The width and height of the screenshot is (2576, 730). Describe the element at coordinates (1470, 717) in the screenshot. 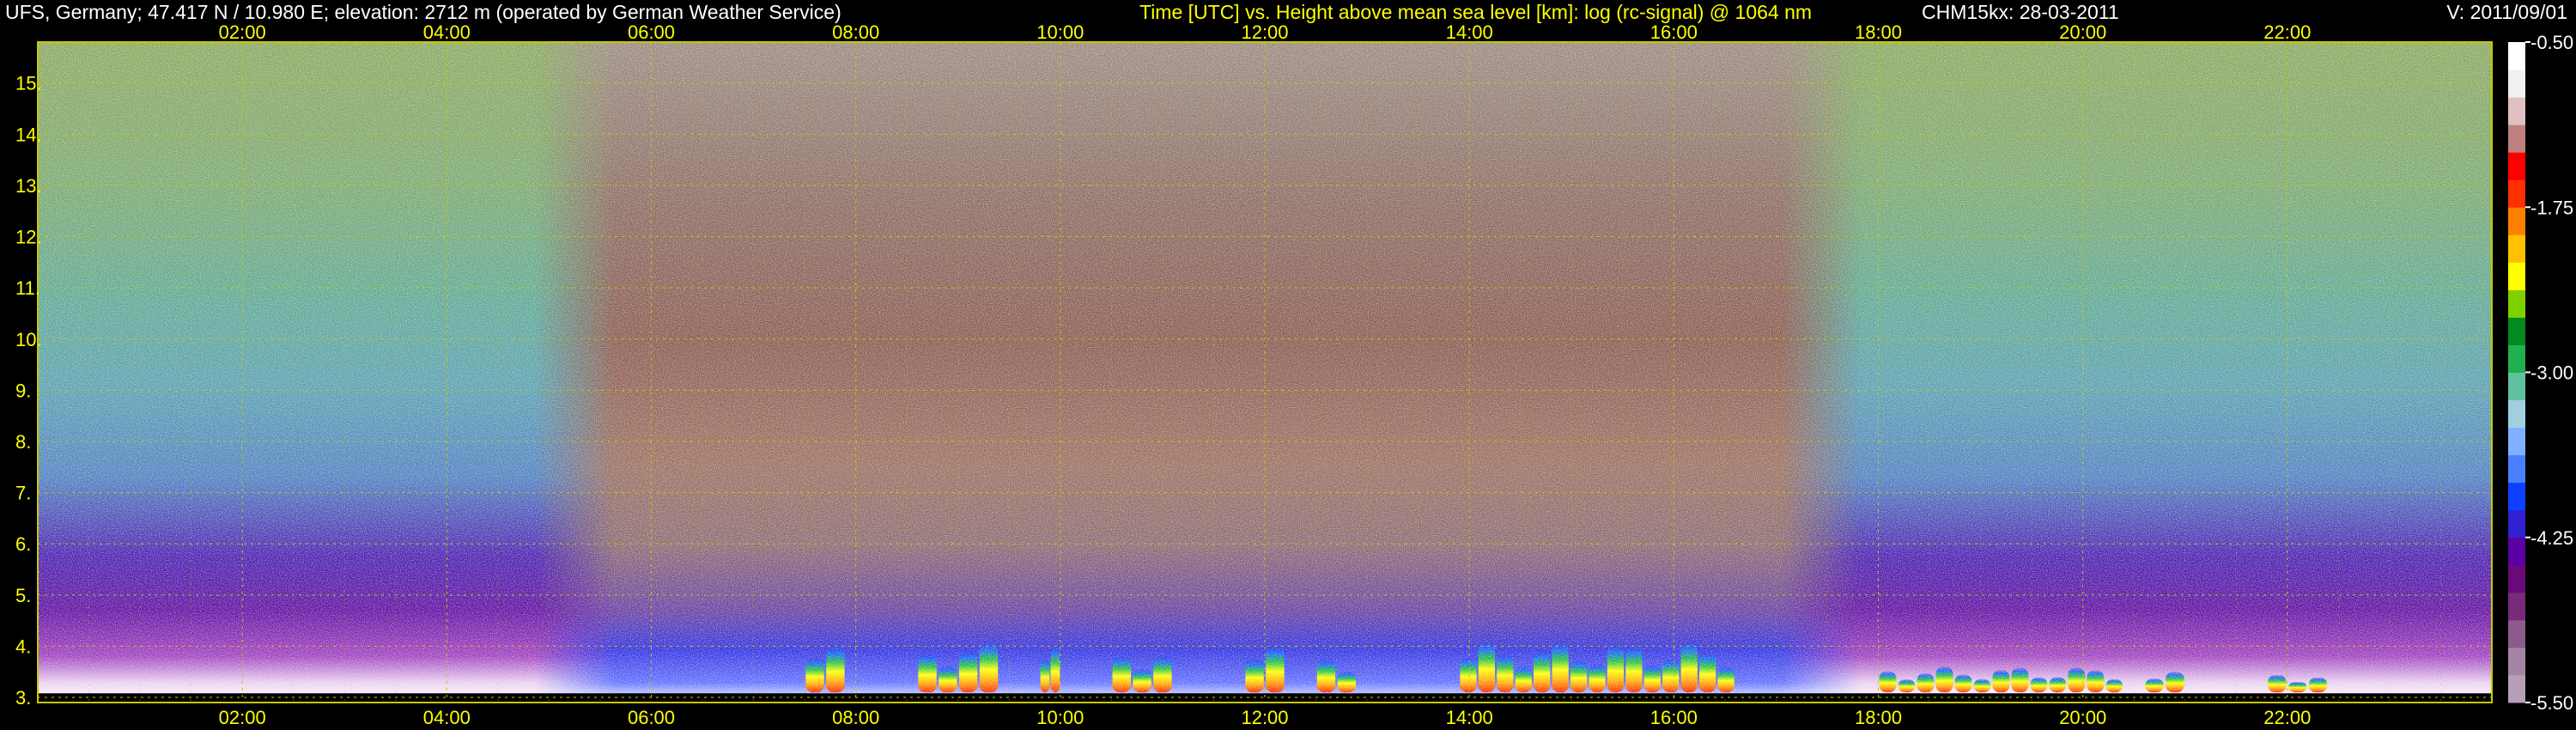

I see `x-tick-label-bottom: 14:00` at that location.